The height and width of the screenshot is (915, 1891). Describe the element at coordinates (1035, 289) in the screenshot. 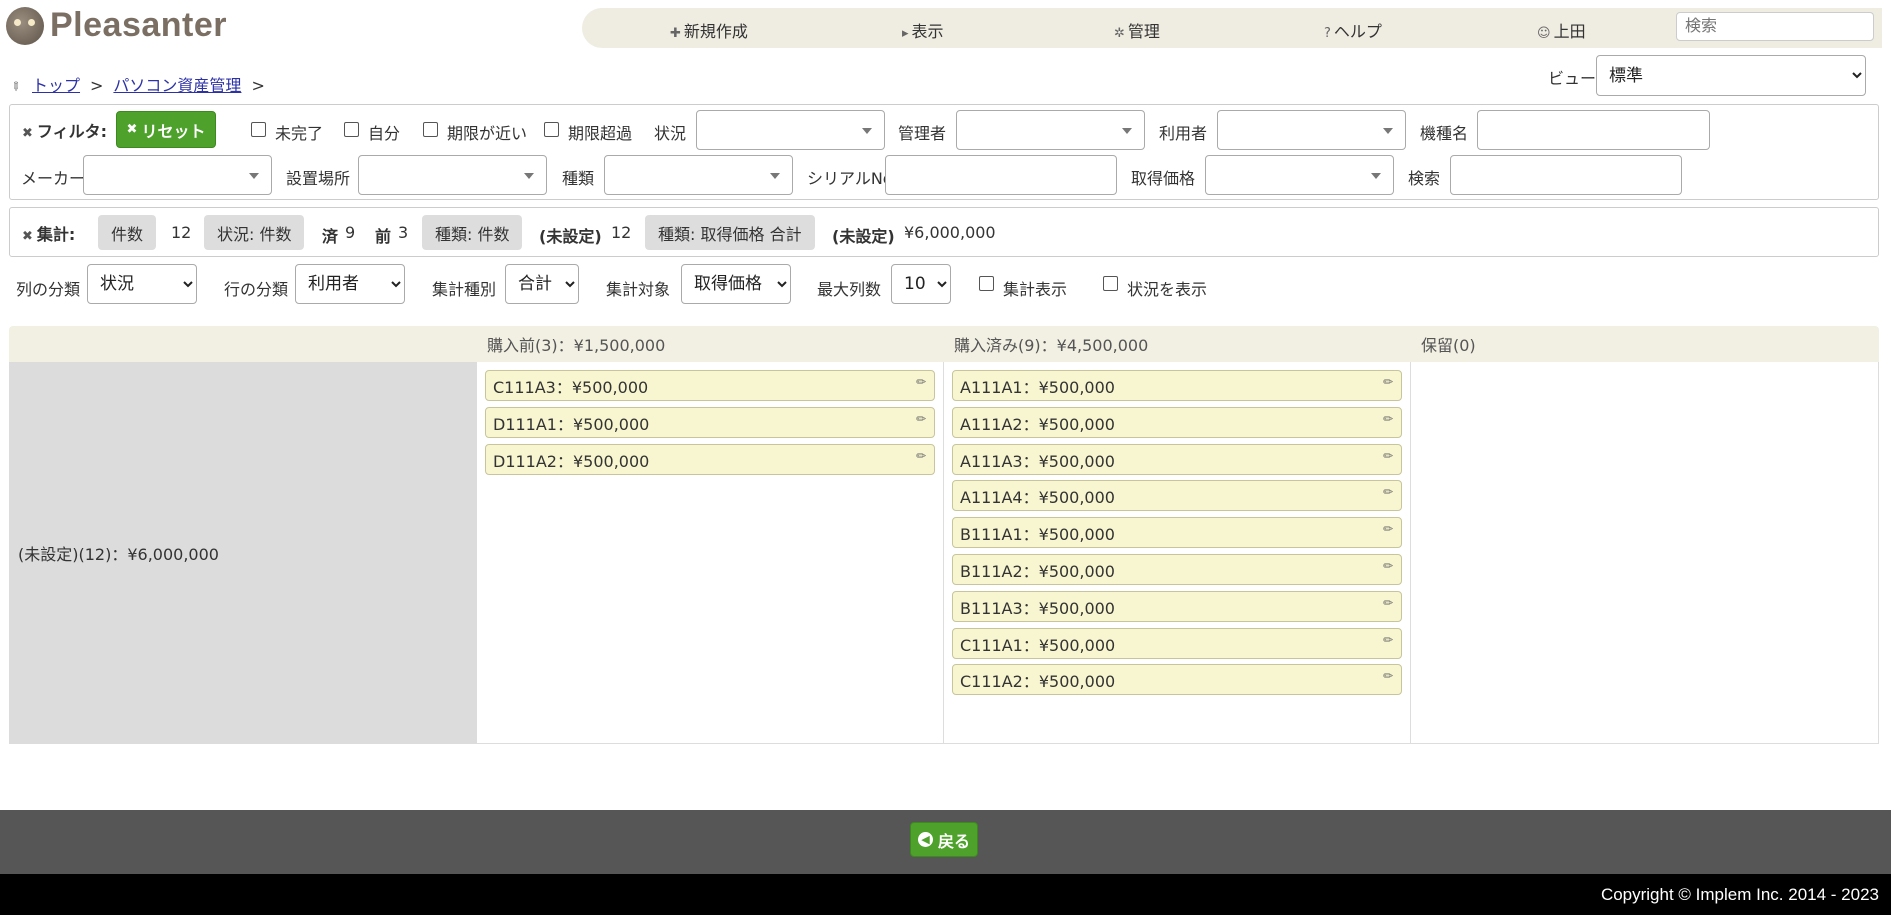

I see `show-aggregate-label: 集計表示` at that location.